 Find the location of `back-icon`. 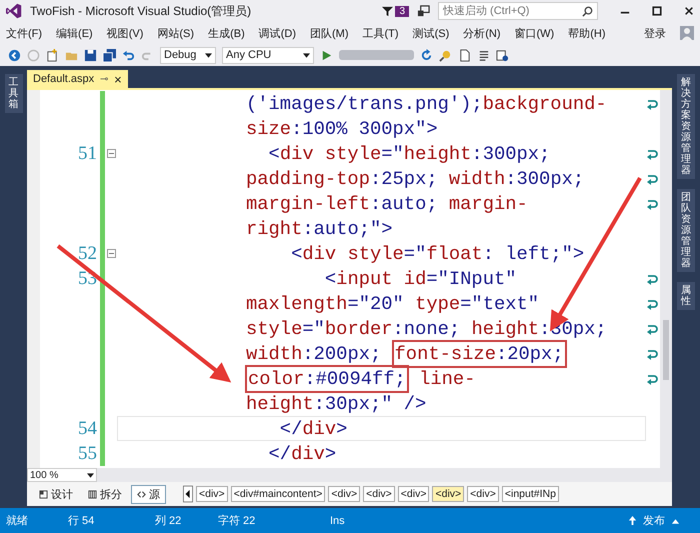

back-icon is located at coordinates (14, 55).